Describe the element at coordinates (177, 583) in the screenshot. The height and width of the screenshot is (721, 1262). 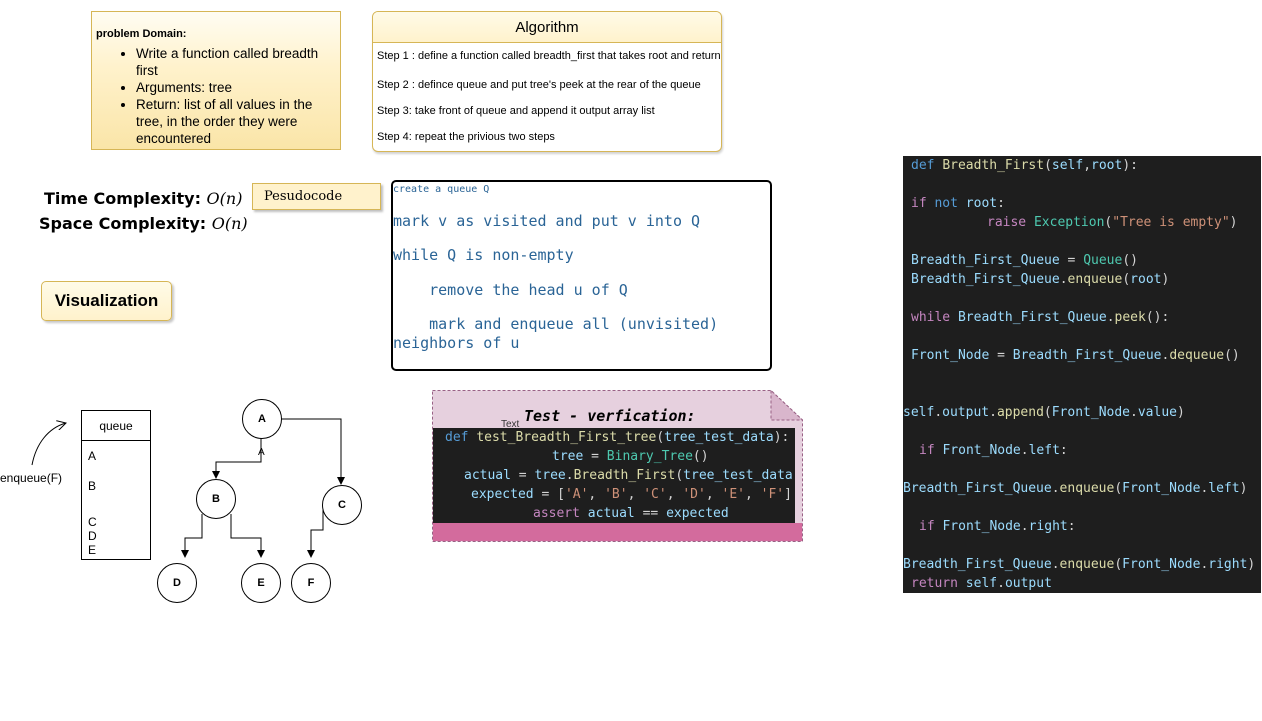
I see `tree-node: D` at that location.